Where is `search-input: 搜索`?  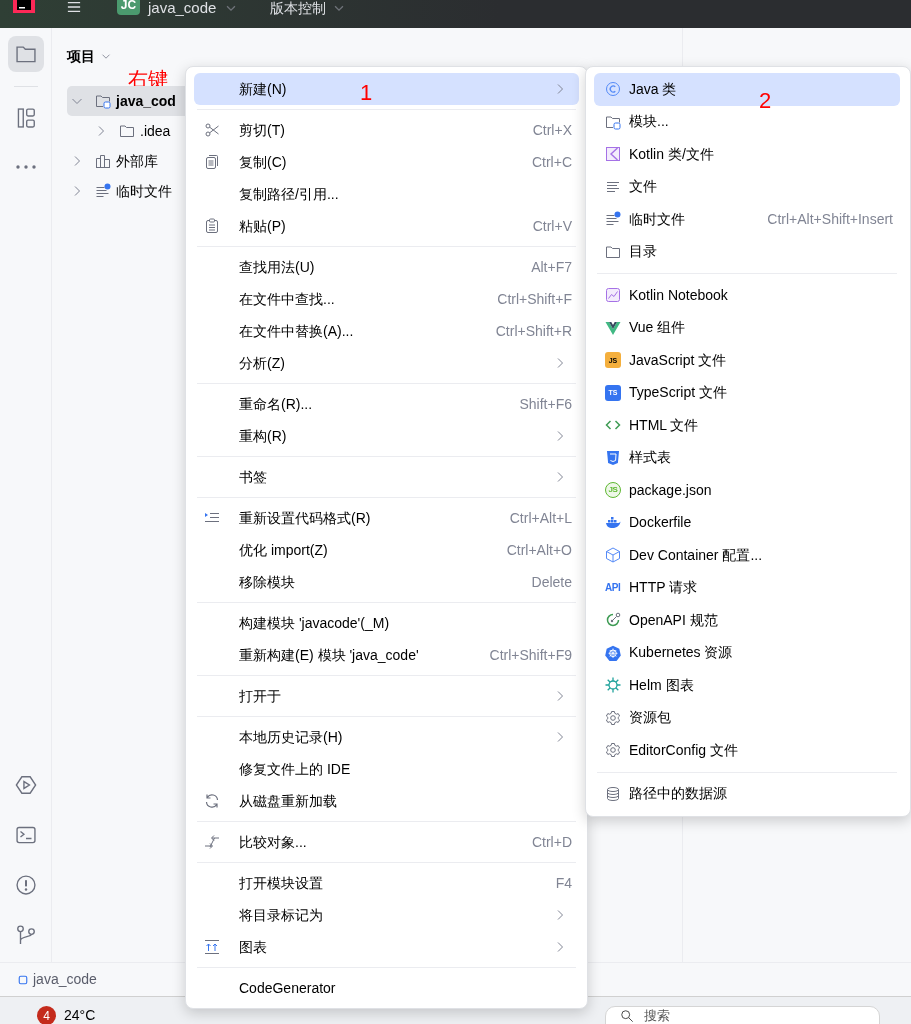 search-input: 搜索 is located at coordinates (744, 1015).